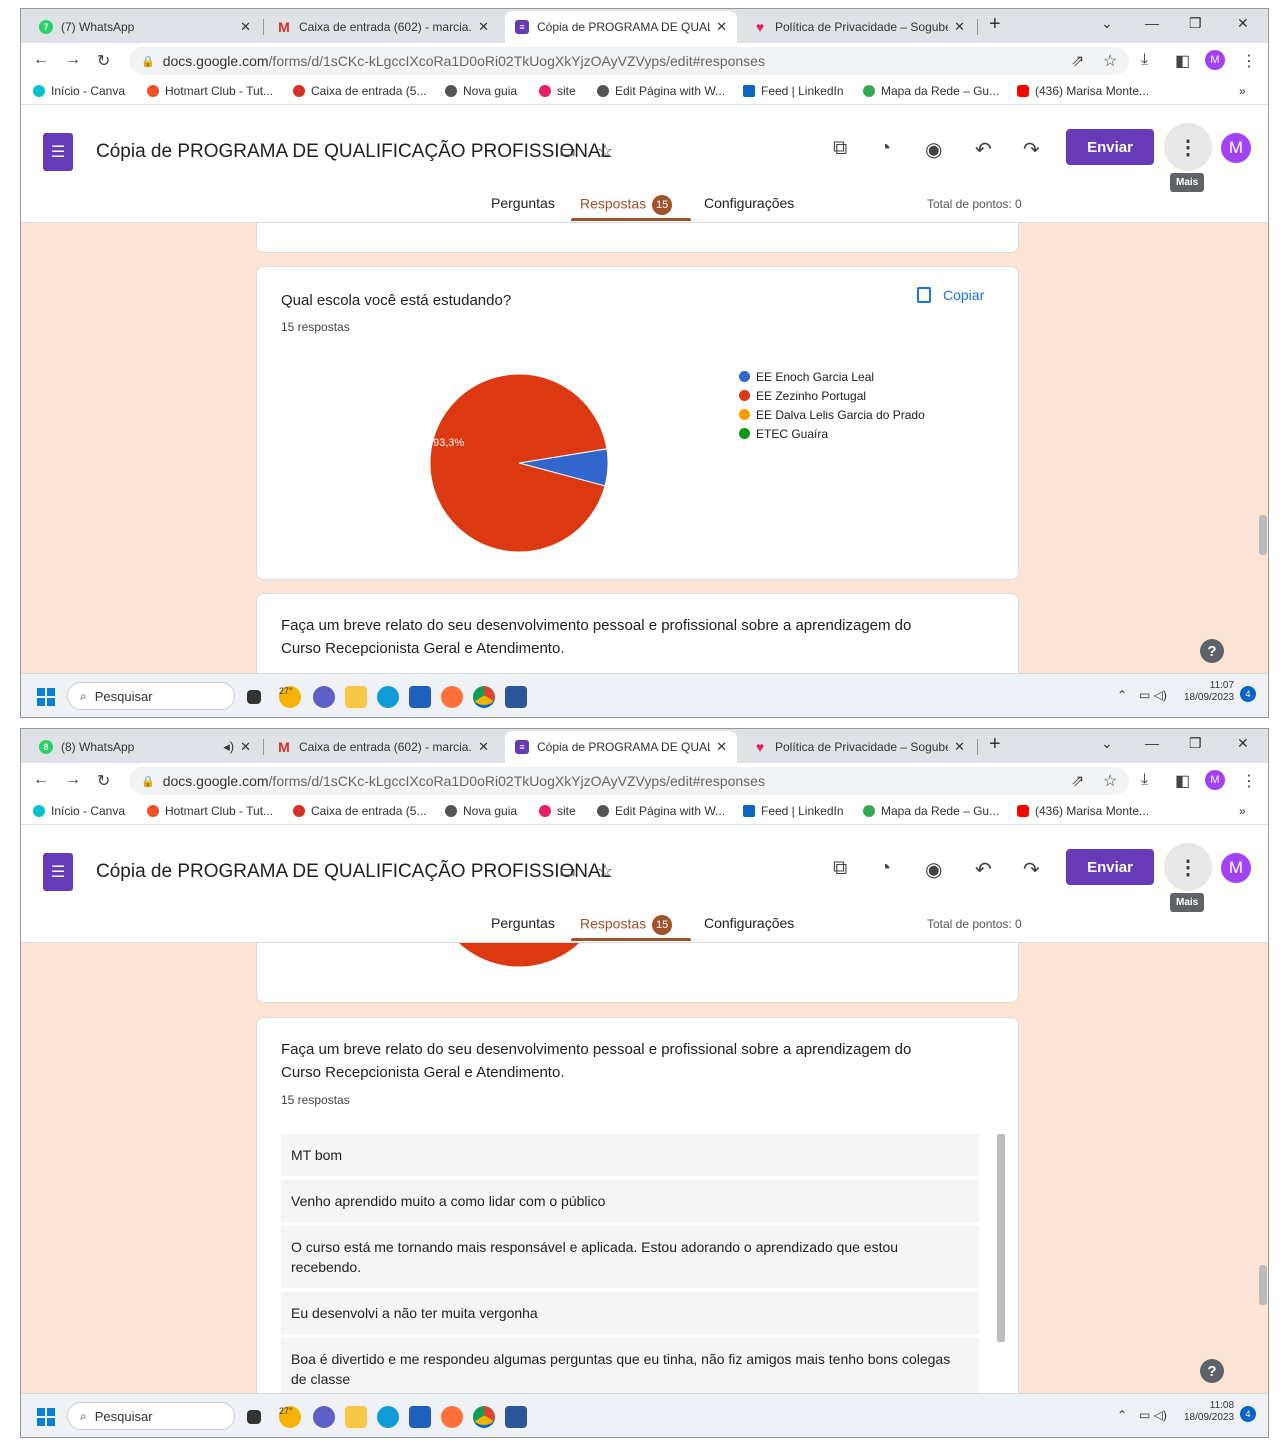 The height and width of the screenshot is (1442, 1283). Describe the element at coordinates (383, 27) in the screenshot. I see `tab-gmail: M Caixa de entrada (602) - marcia.m ✕` at that location.